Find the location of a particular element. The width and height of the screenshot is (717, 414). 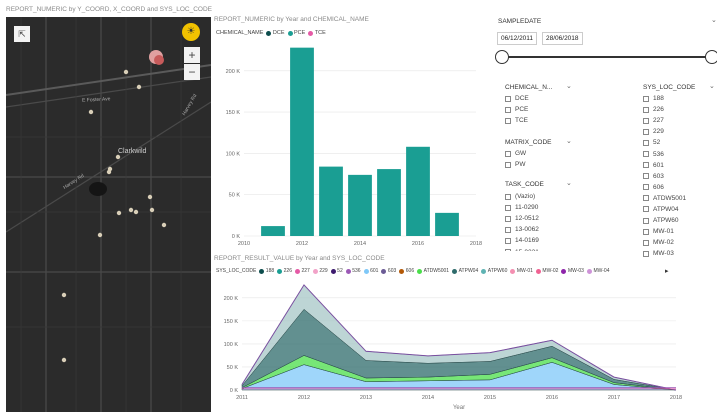

zoom-out-button: − is located at coordinates (192, 72).